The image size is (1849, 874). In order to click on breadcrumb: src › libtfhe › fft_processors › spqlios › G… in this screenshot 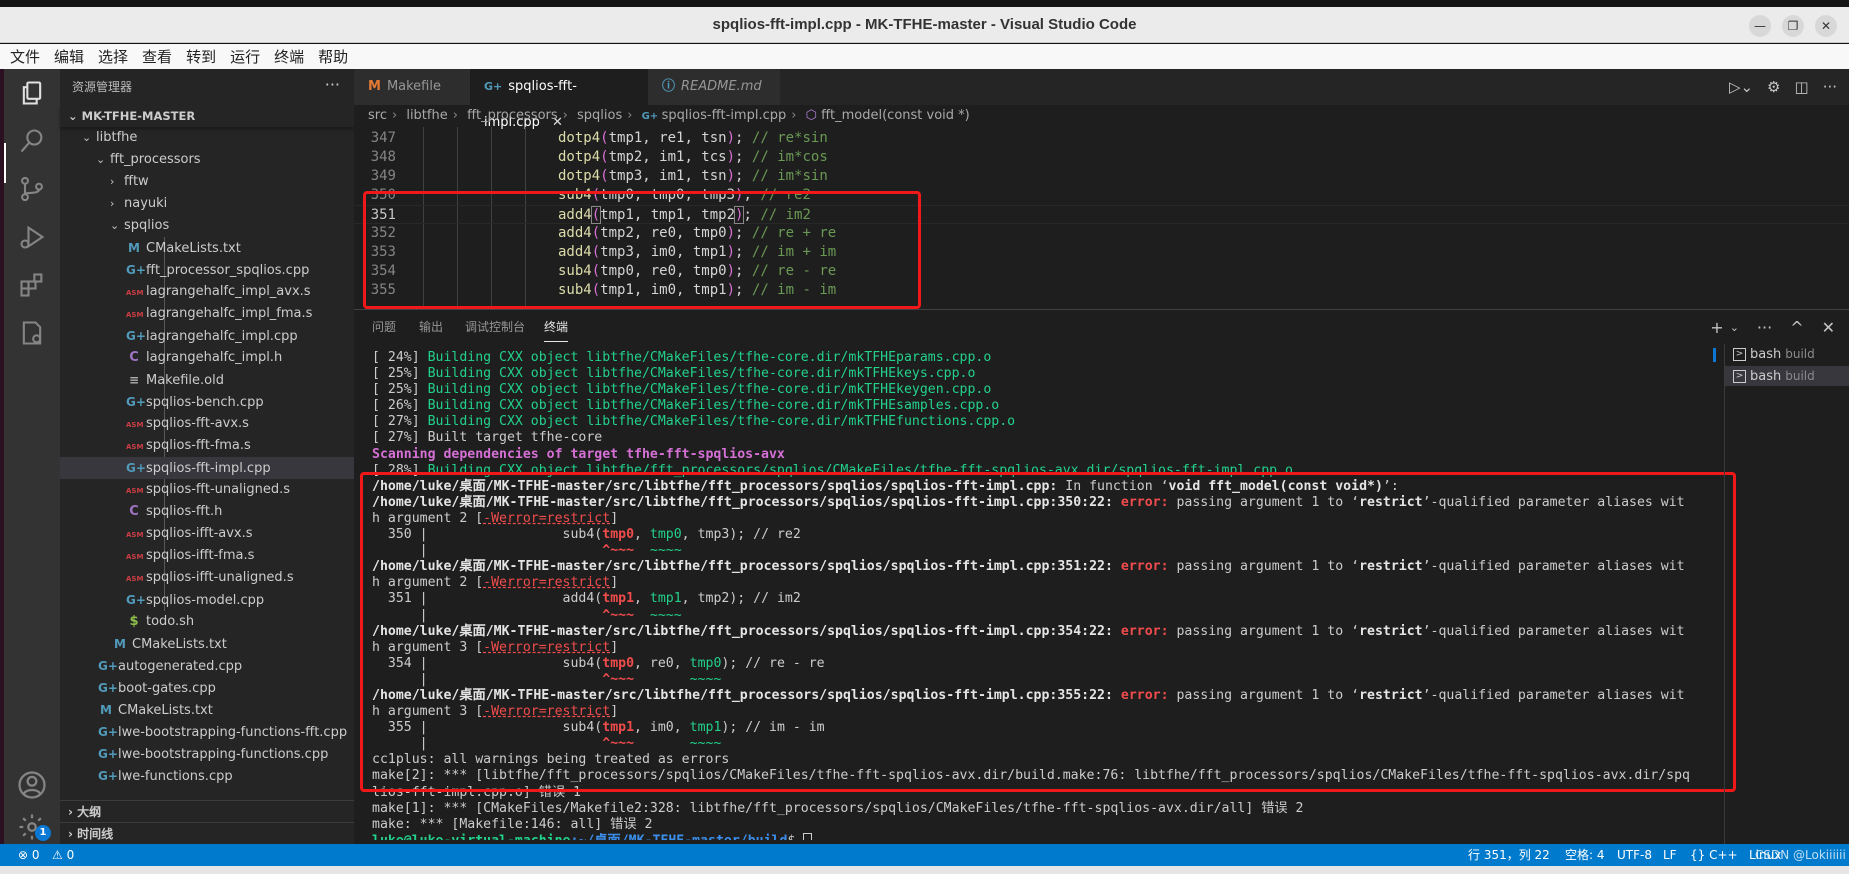, I will do `click(1101, 116)`.